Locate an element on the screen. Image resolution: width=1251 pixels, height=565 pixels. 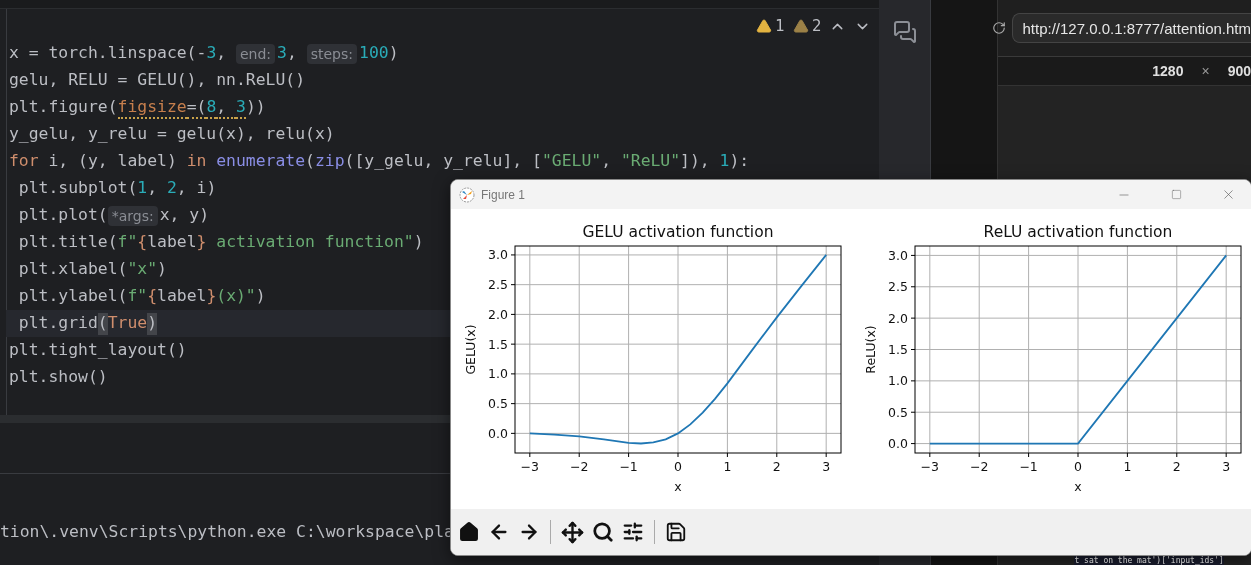
window-title: Figure 1 is located at coordinates (504, 194).